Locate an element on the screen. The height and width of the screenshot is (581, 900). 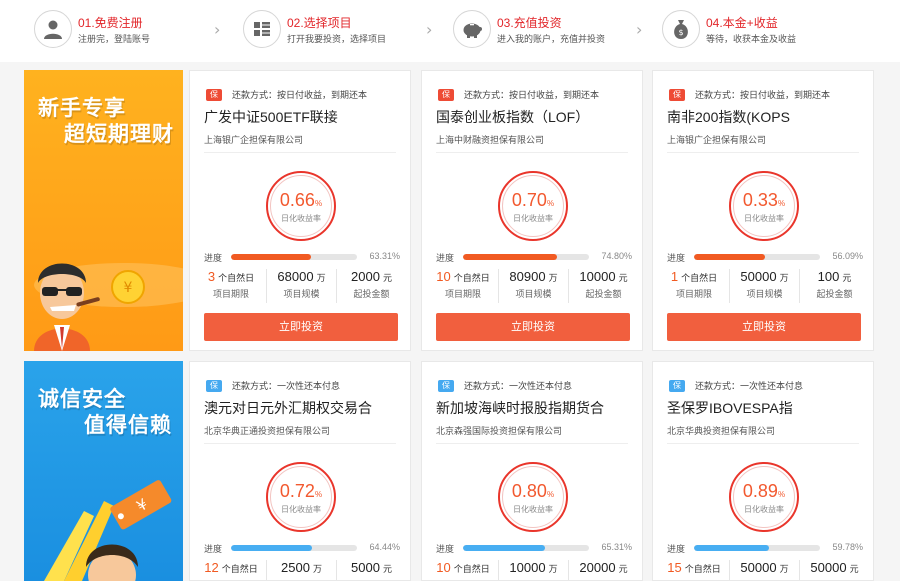
min-value: 2000 is located at coordinates (365, 276).